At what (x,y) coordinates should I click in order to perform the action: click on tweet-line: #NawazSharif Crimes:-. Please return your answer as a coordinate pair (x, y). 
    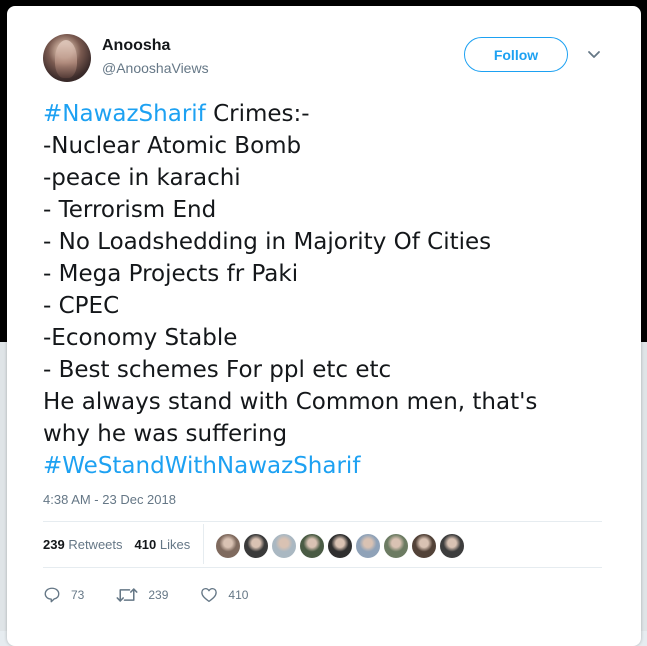
    Looking at the image, I should click on (323, 114).